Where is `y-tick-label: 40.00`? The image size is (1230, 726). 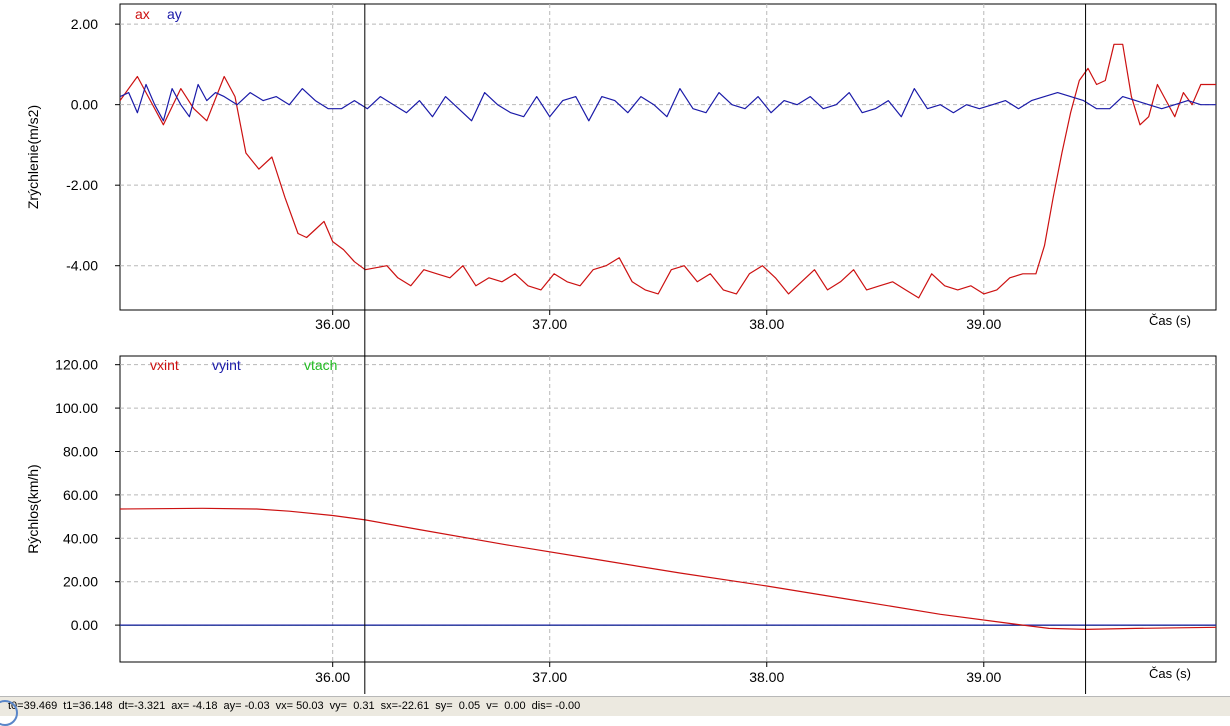 y-tick-label: 40.00 is located at coordinates (80, 538).